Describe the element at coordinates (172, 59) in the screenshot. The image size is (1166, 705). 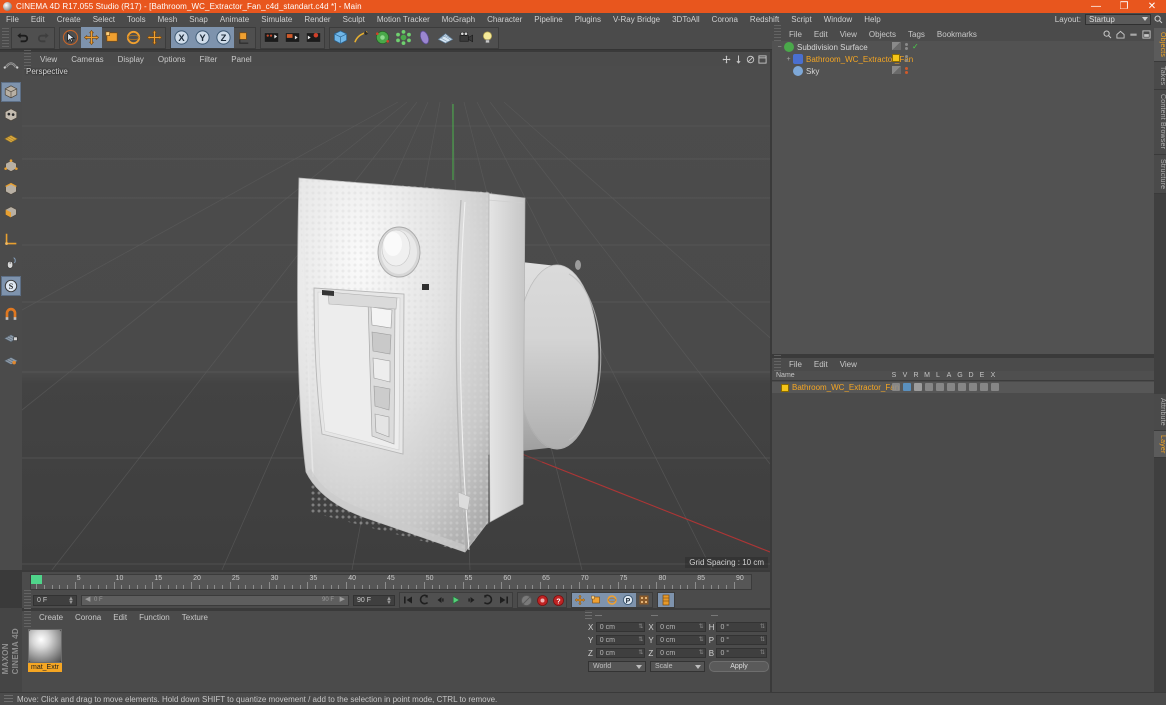
I see `viewport-menu-options: Options` at that location.